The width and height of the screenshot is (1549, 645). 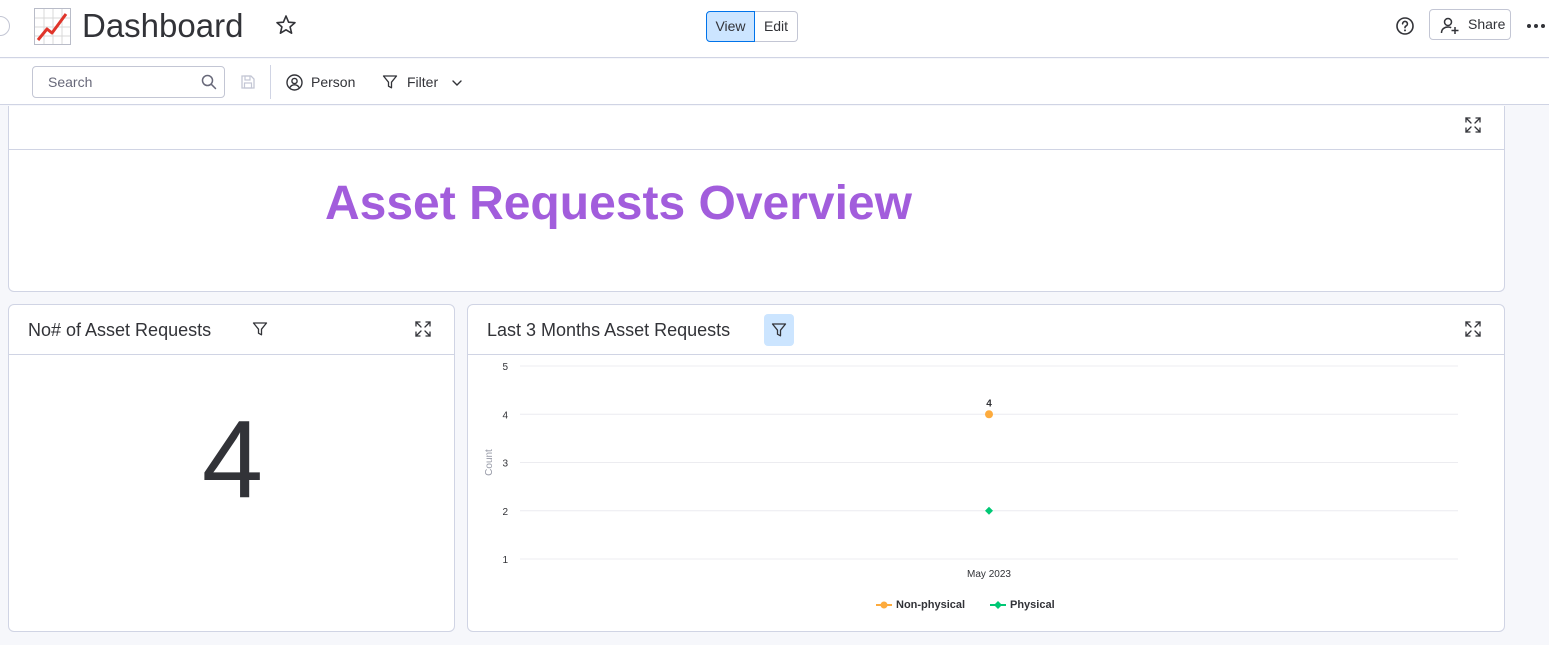 What do you see at coordinates (52, 26) in the screenshot?
I see `chart-trend-icon` at bounding box center [52, 26].